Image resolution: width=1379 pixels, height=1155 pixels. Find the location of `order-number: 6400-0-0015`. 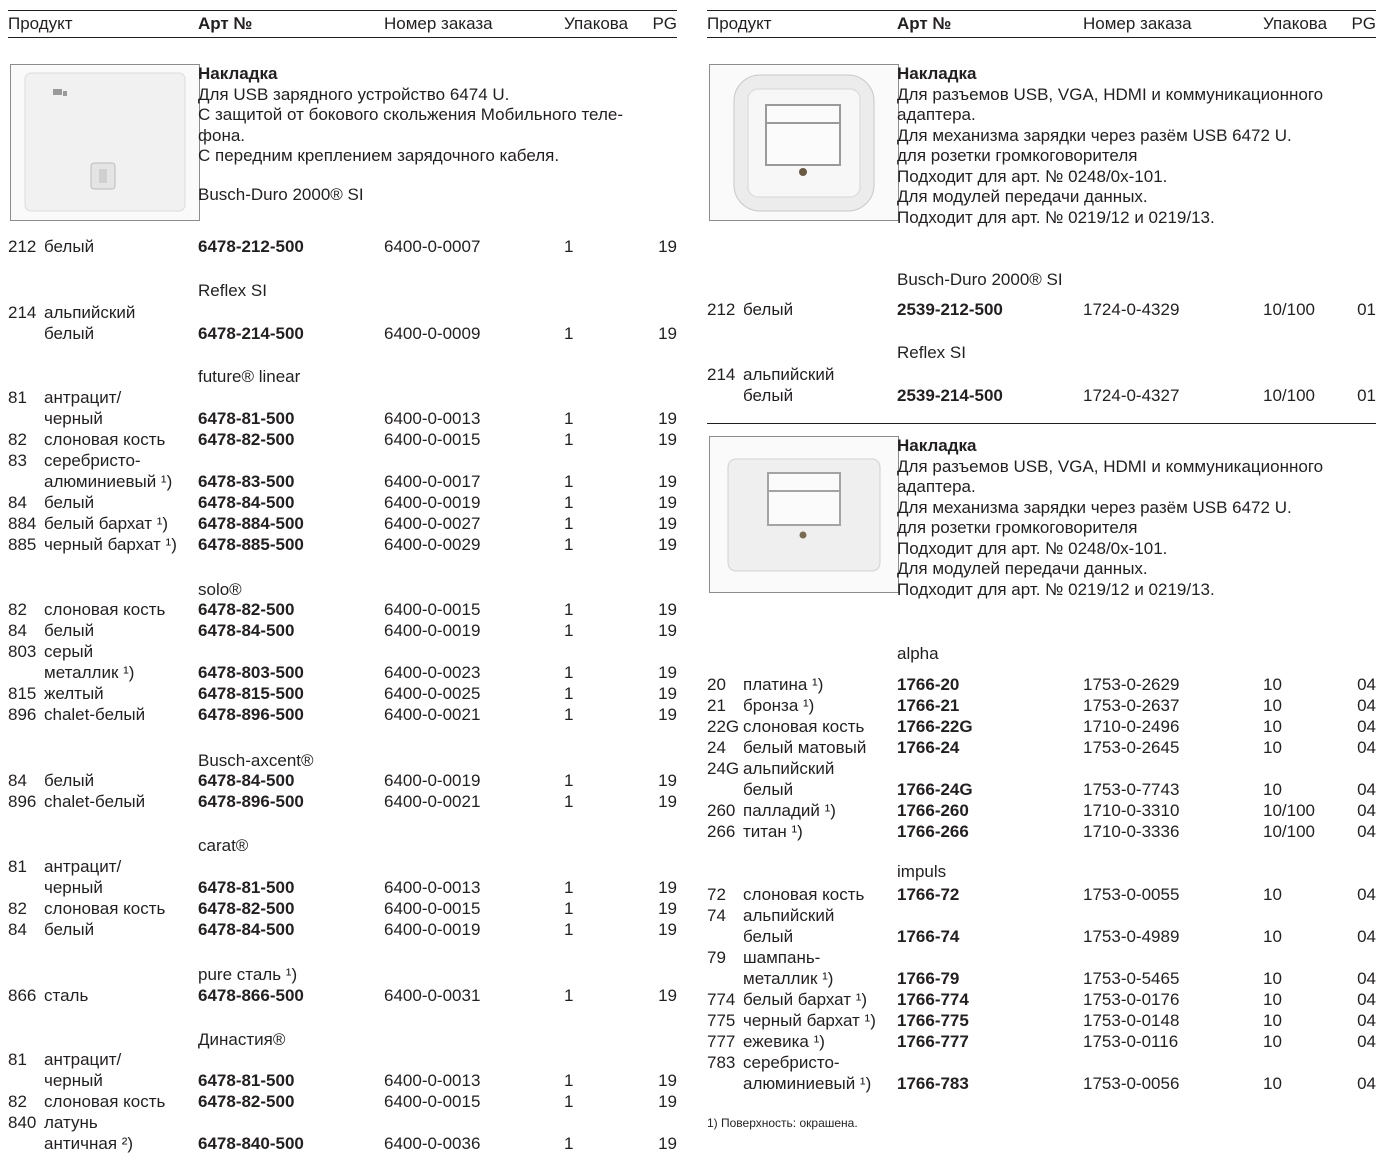

order-number: 6400-0-0015 is located at coordinates (432, 908).